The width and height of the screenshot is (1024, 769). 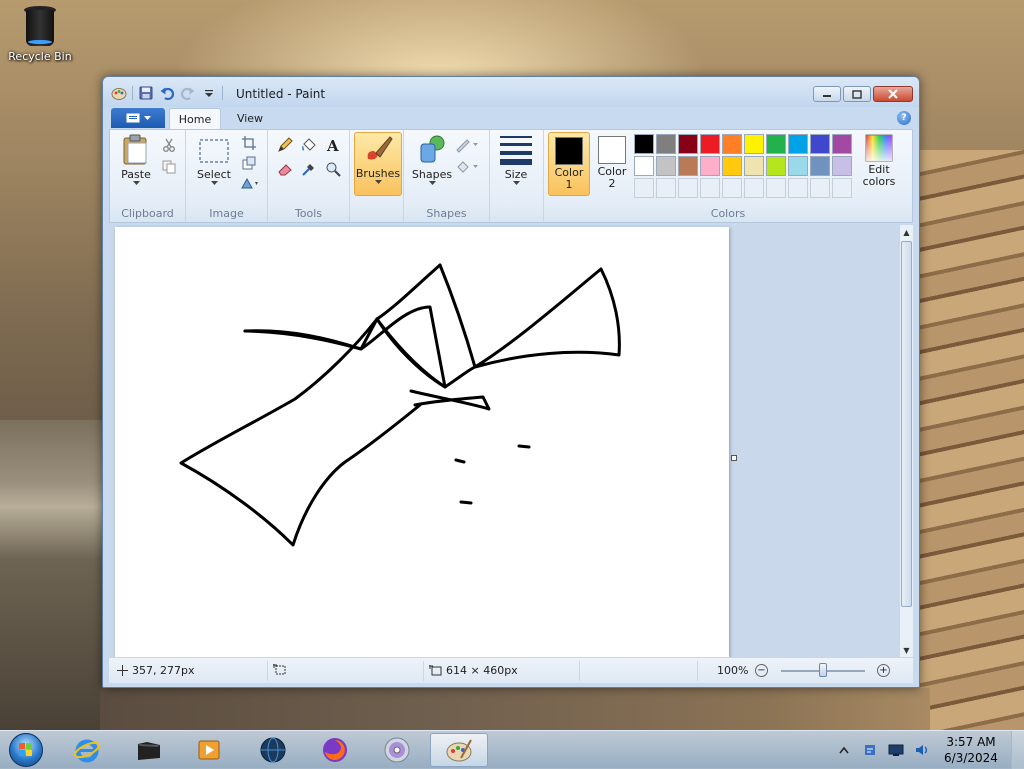 I want to click on canvas-resize-handle, so click(x=734, y=458).